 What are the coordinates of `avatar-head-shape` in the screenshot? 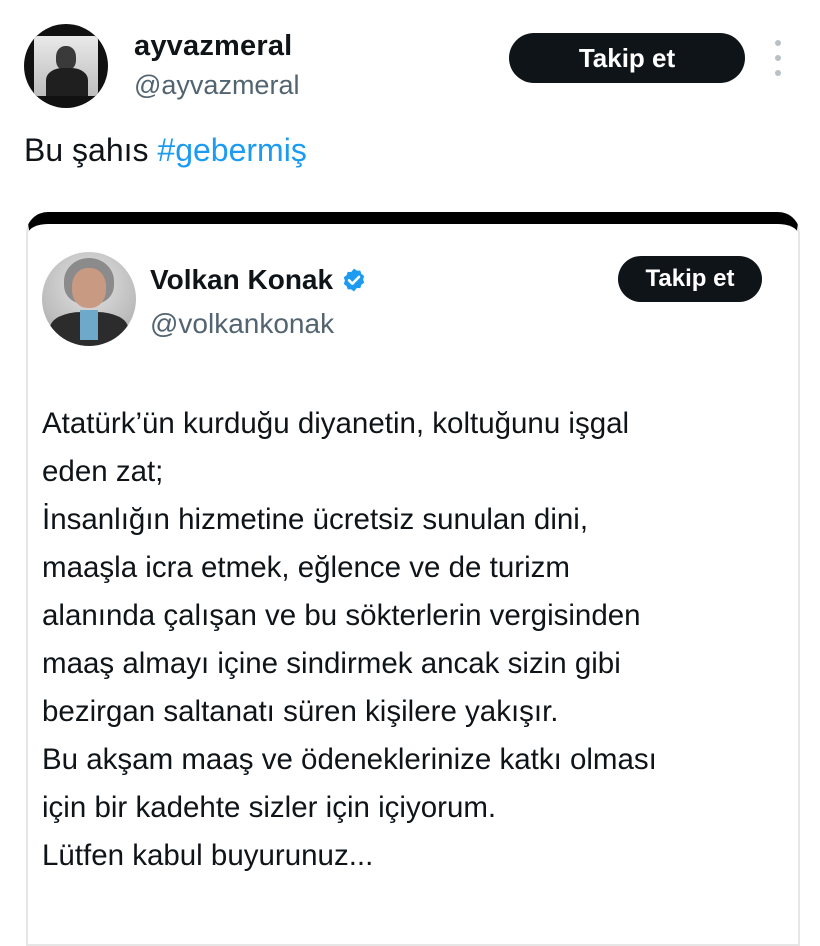 It's located at (66, 58).